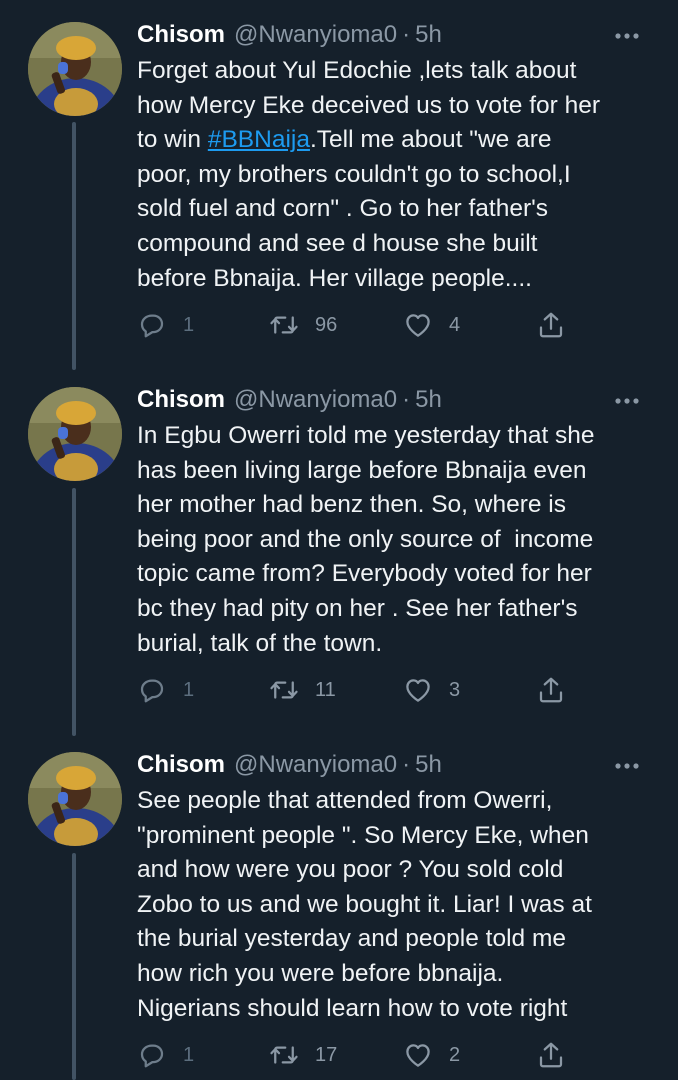 Image resolution: width=678 pixels, height=1080 pixels. Describe the element at coordinates (259, 139) in the screenshot. I see `hashtag-link: #BBNaija` at that location.